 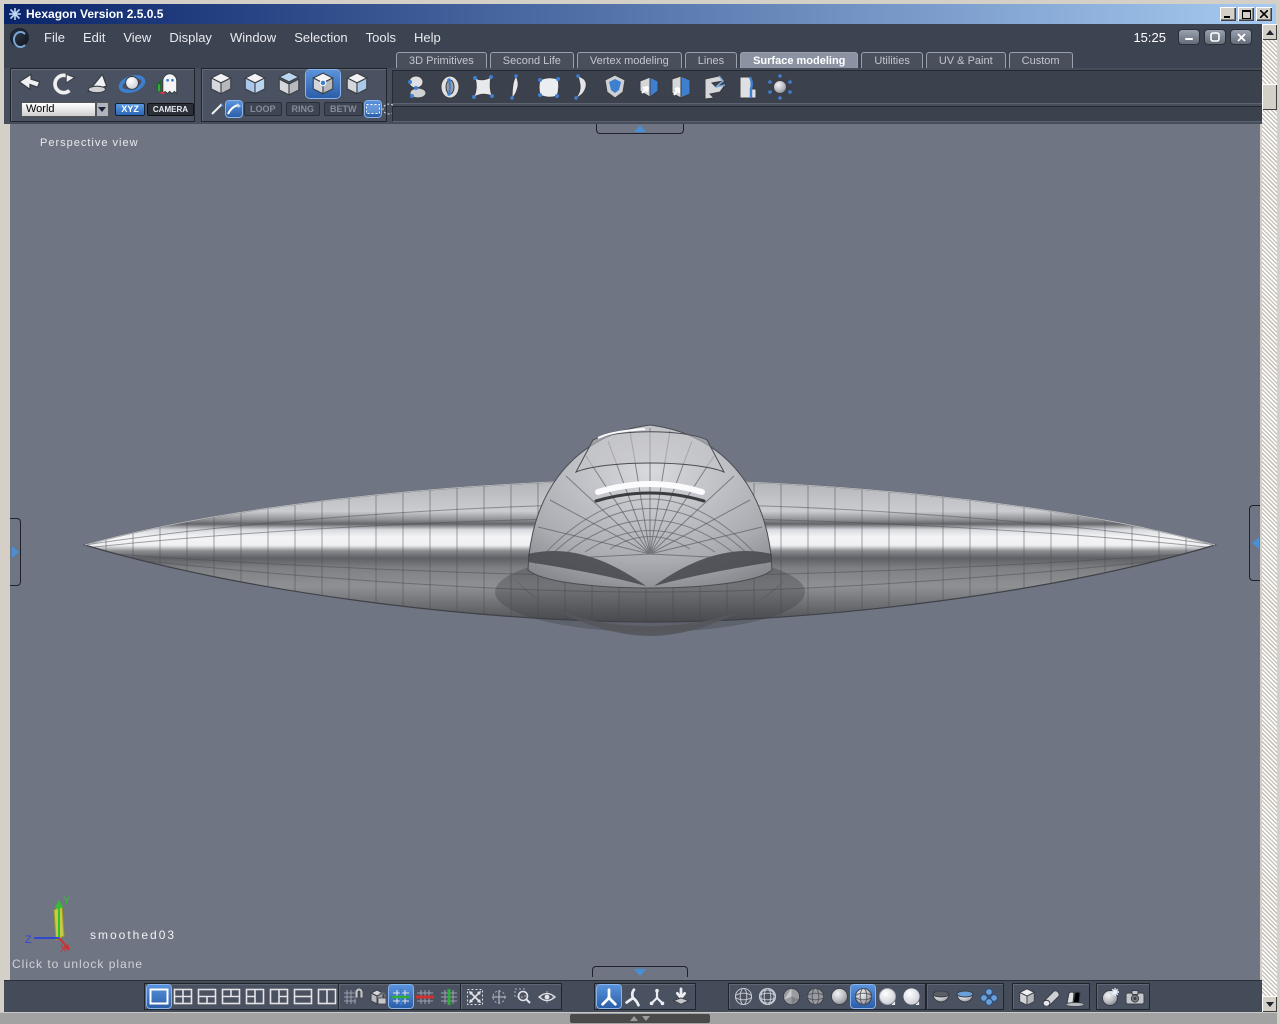 What do you see at coordinates (343, 109) in the screenshot?
I see `betw-button: BETW` at bounding box center [343, 109].